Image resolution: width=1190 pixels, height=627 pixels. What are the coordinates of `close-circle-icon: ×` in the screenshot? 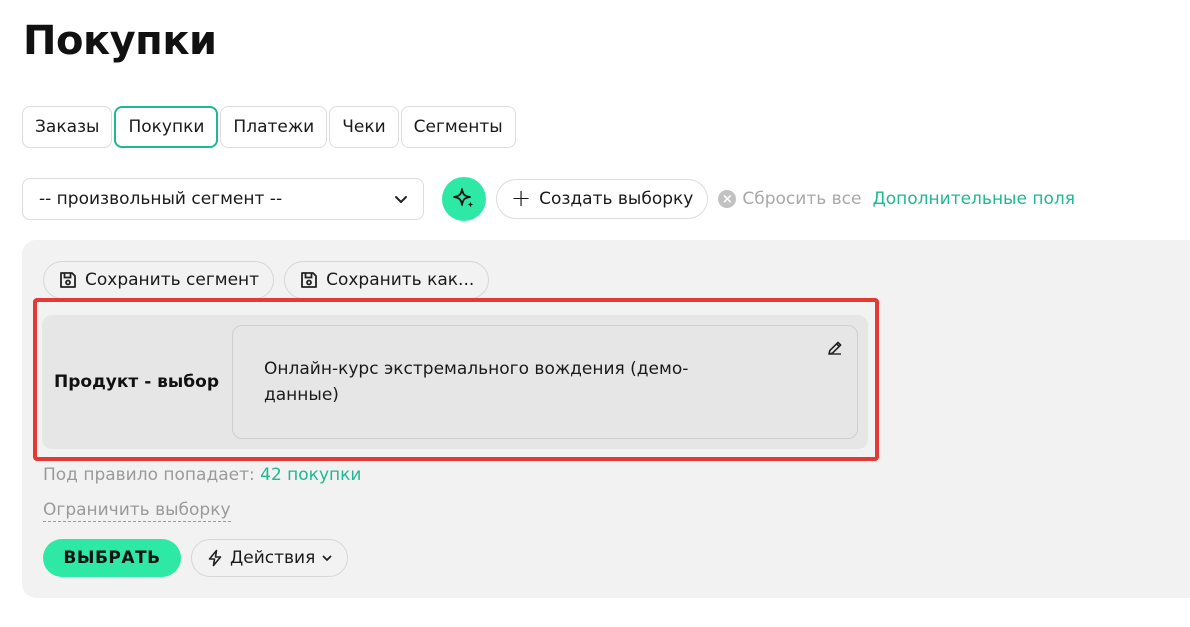 It's located at (727, 199).